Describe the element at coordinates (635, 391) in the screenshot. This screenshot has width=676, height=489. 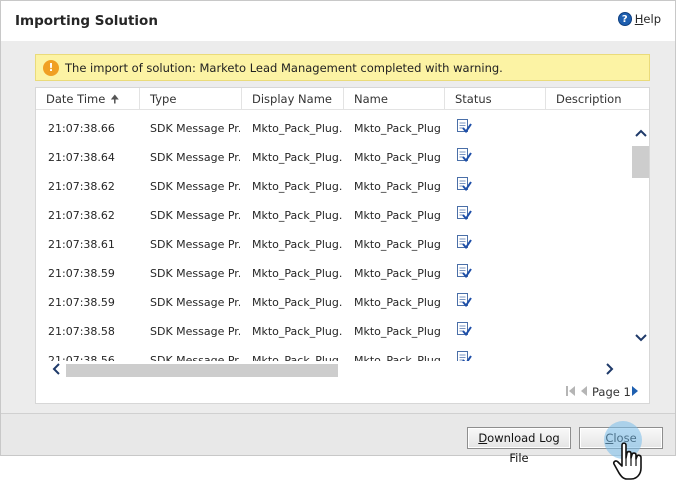
I see `next-page-icon` at that location.